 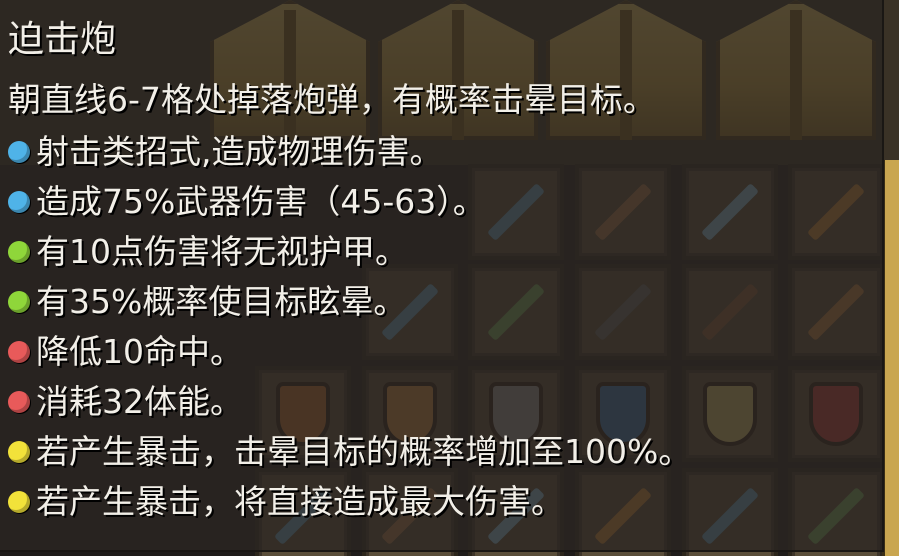 I want to click on skill-effect: 有10点伤害将无视护甲。, so click(x=349, y=252).